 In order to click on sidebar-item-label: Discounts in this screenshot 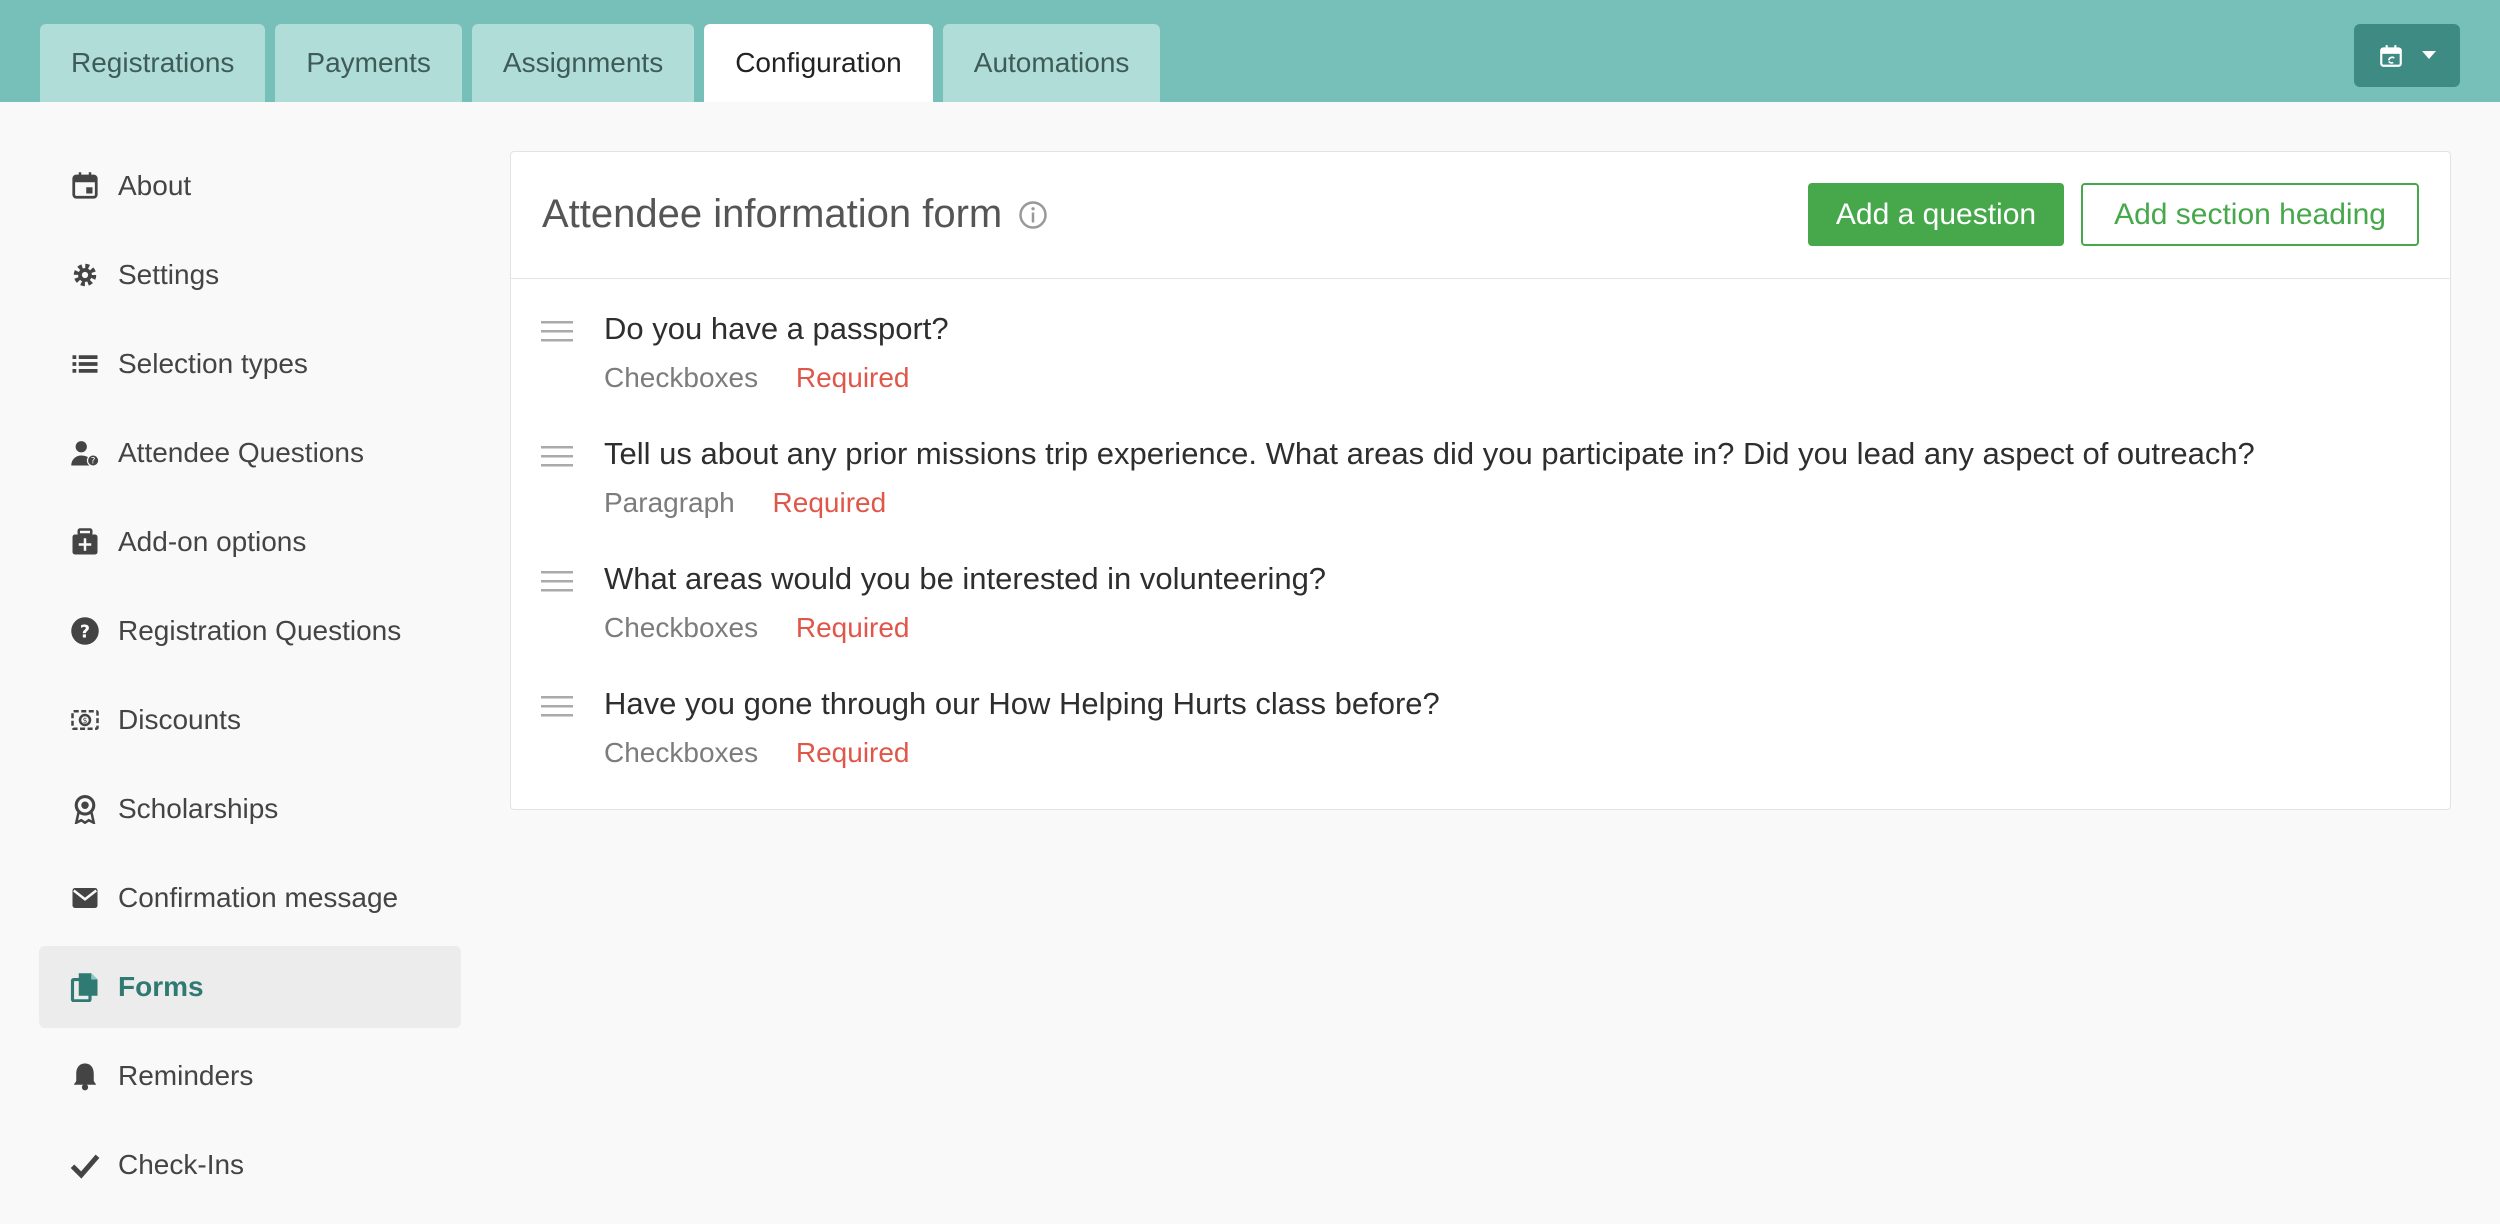, I will do `click(179, 719)`.